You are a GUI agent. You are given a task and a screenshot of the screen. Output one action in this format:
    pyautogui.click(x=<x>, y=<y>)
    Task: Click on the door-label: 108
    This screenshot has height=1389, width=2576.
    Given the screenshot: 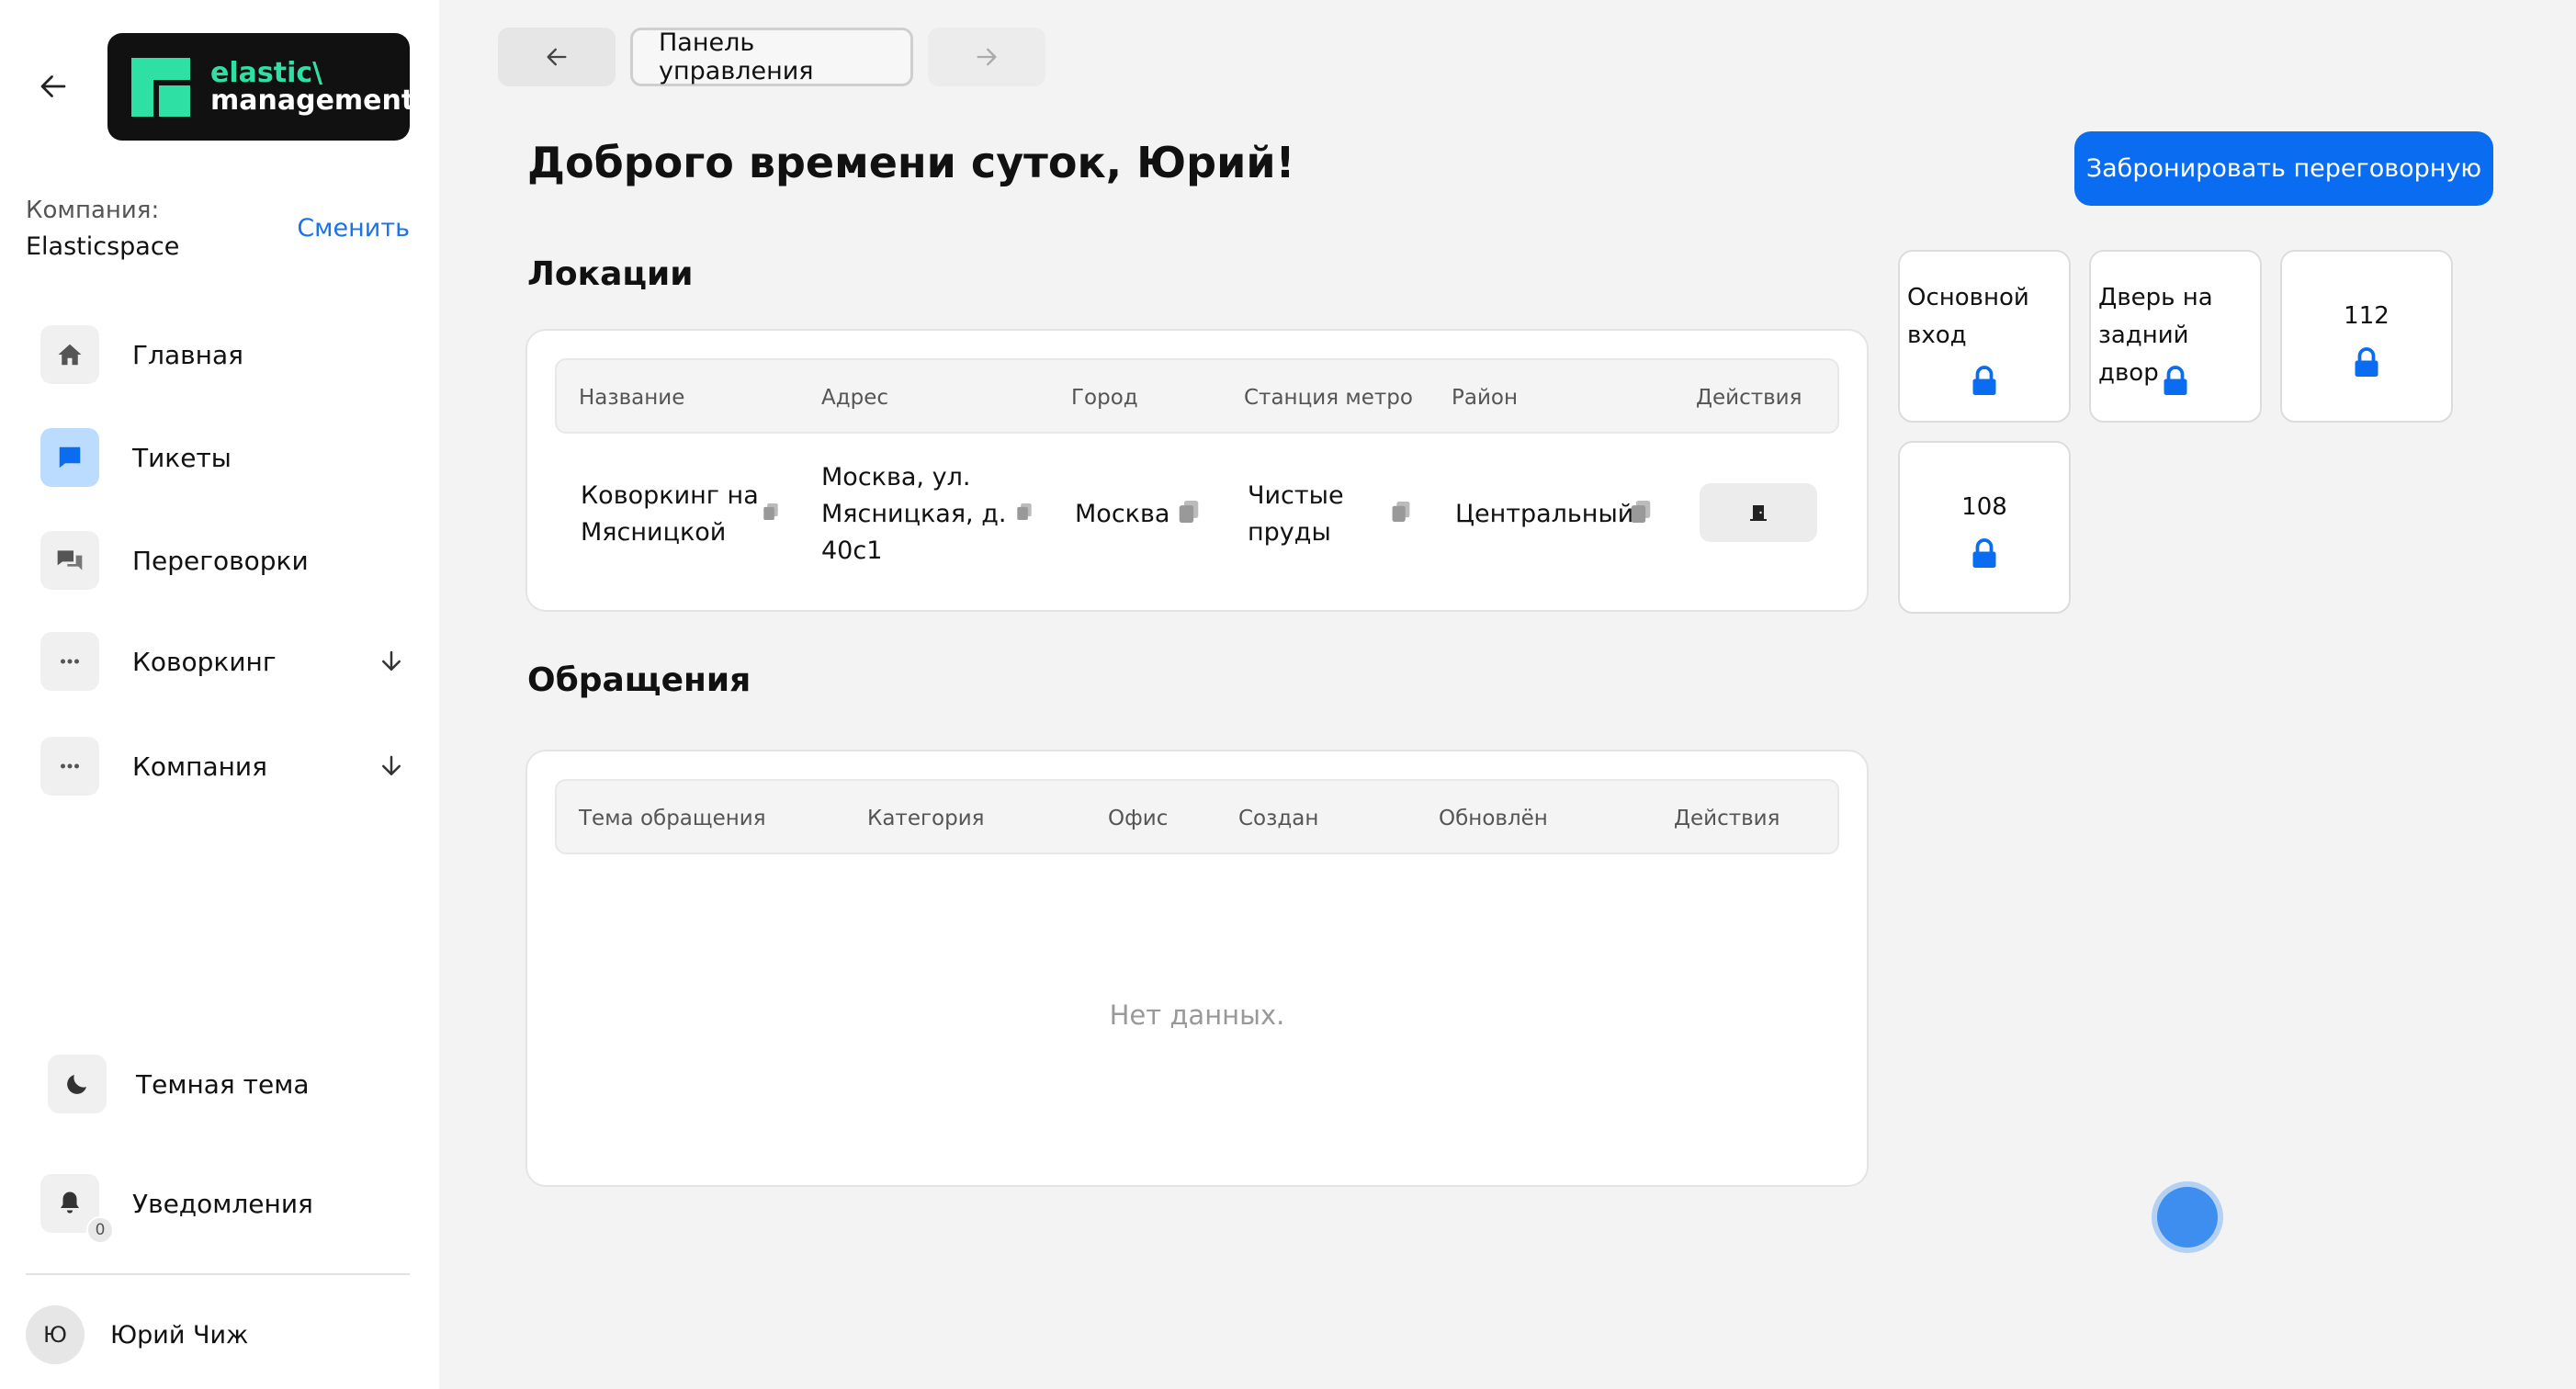 What is the action you would take?
    pyautogui.click(x=1984, y=507)
    